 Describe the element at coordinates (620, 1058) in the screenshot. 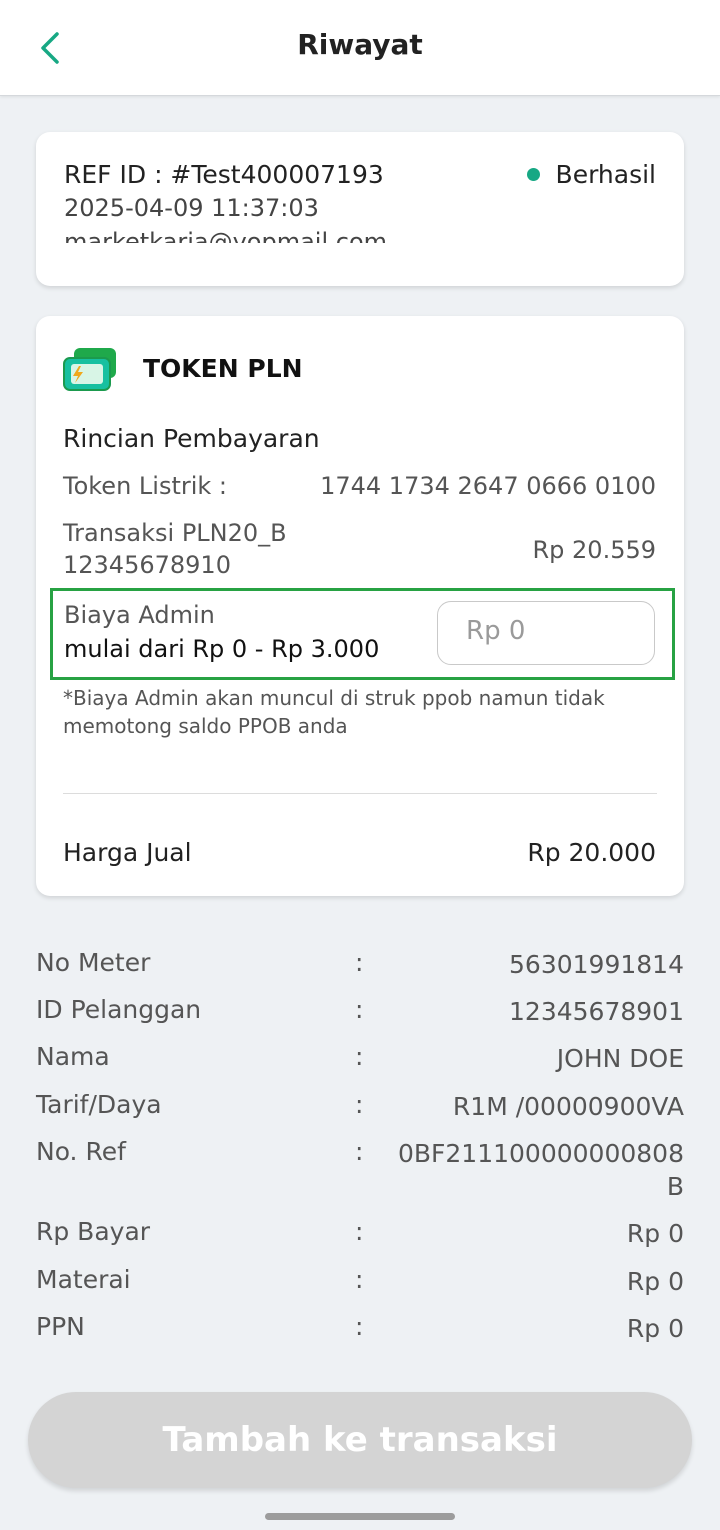

I see `detail-value: JOHN DOE` at that location.